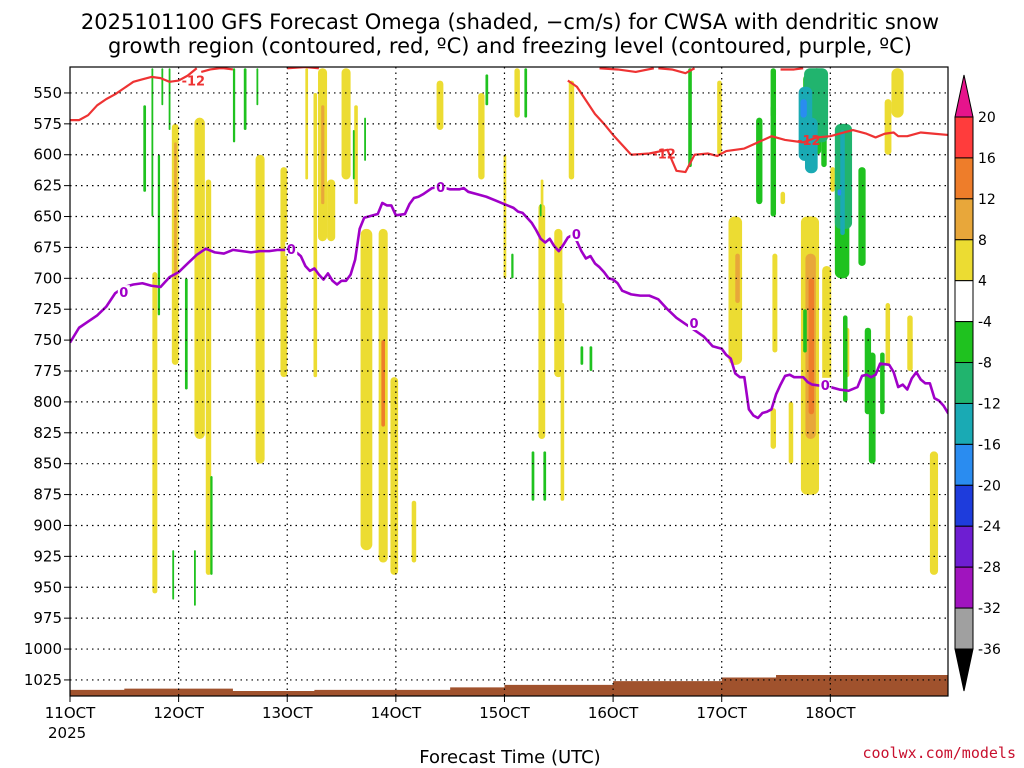 Image resolution: width=1024 pixels, height=768 pixels. I want to click on colorbar-label-8: -16, so click(989, 445).